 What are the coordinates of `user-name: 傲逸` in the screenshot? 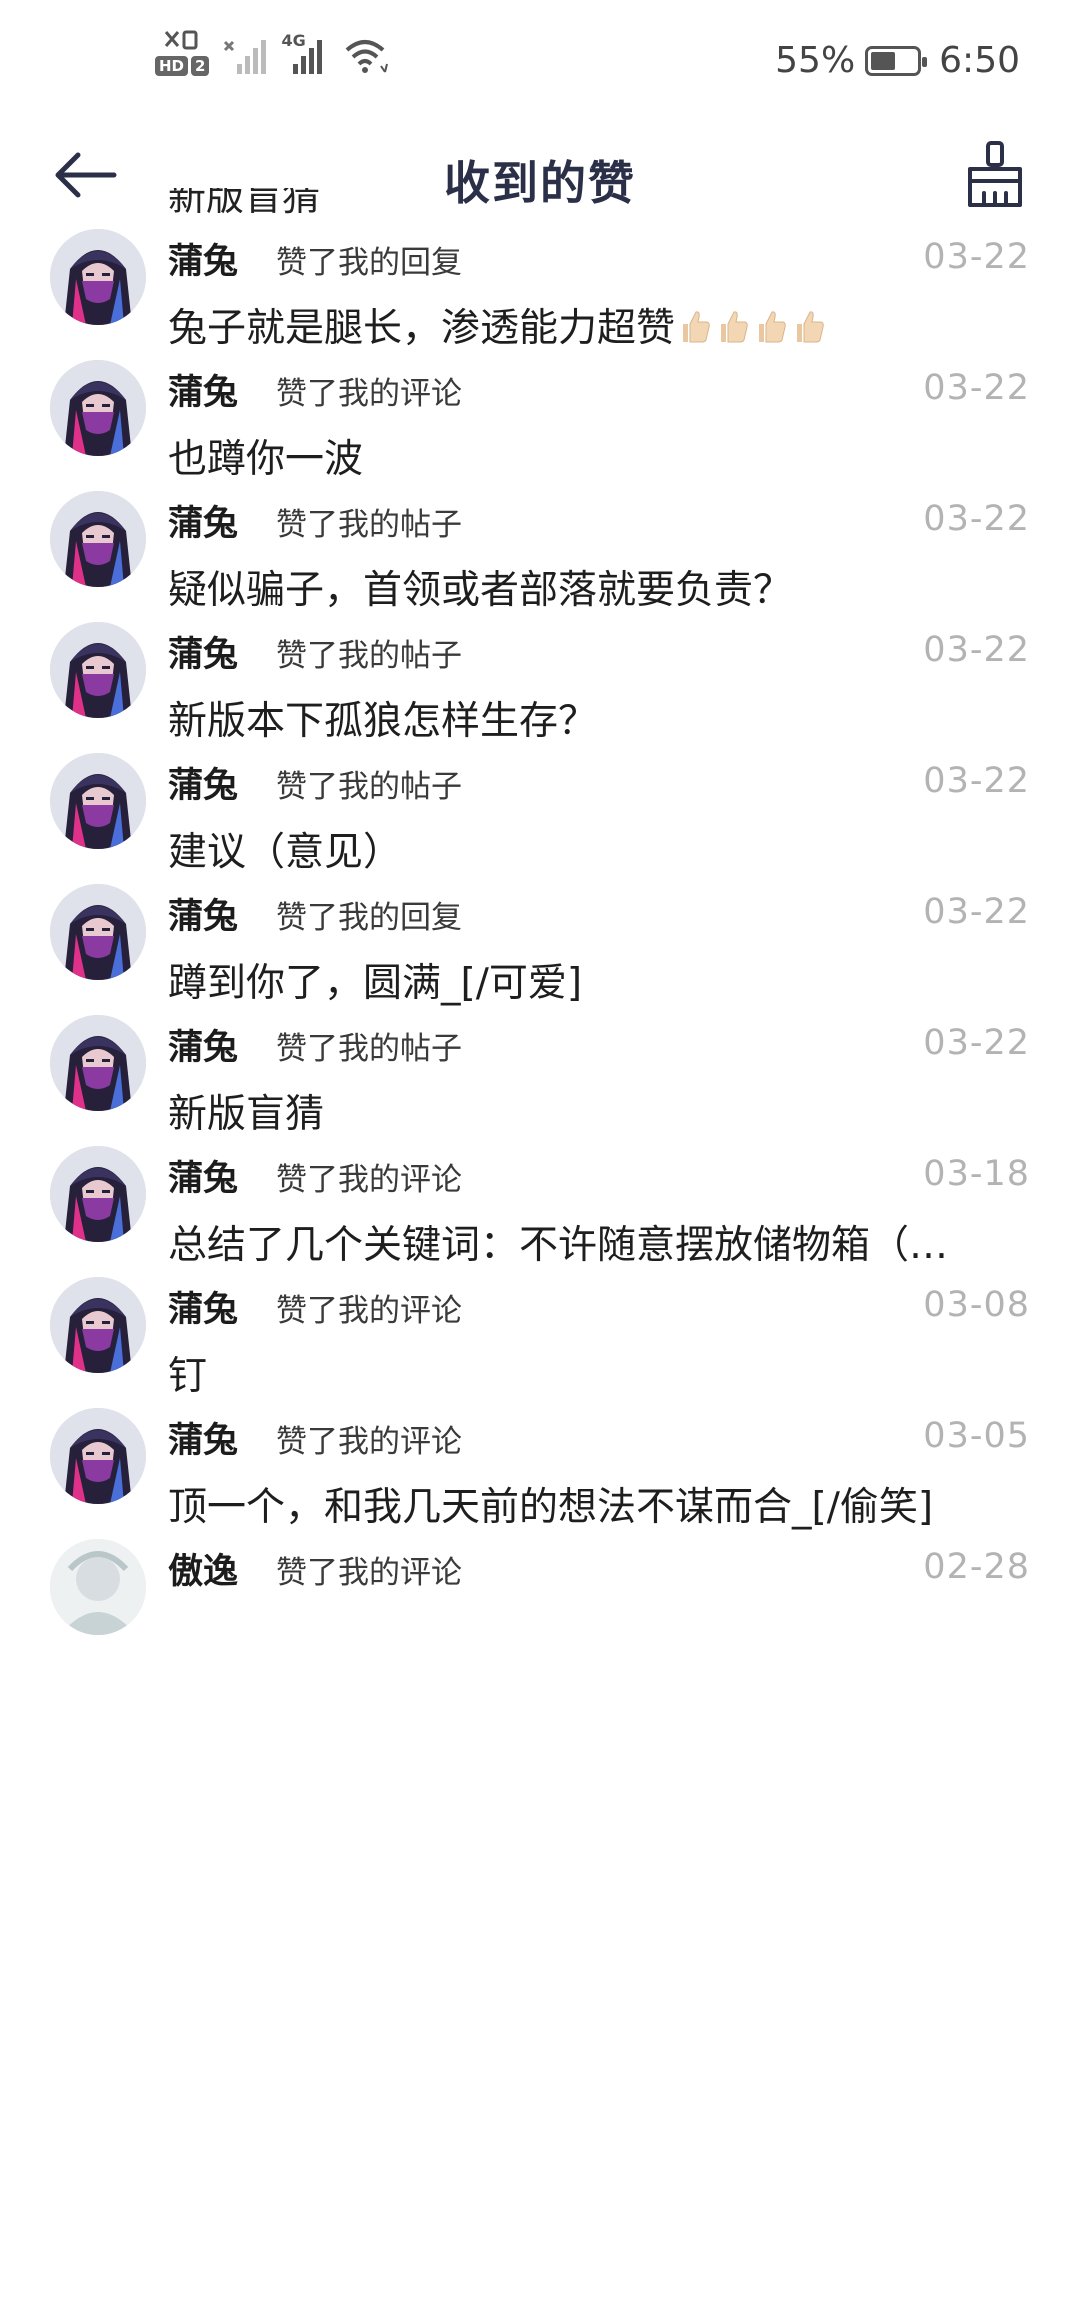 It's located at (203, 1568).